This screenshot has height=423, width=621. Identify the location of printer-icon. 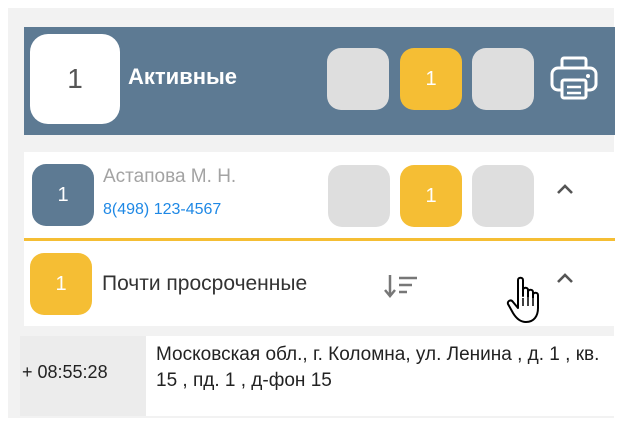
(574, 78).